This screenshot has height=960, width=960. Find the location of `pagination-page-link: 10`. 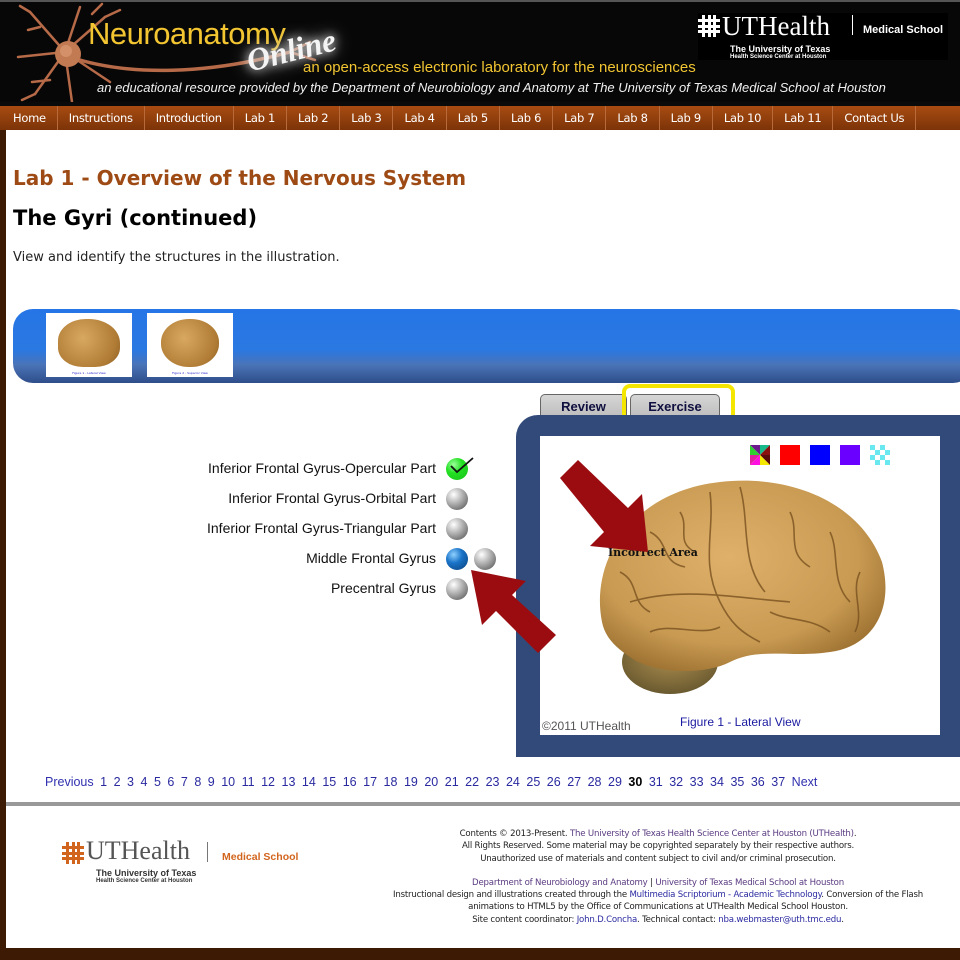

pagination-page-link: 10 is located at coordinates (228, 782).